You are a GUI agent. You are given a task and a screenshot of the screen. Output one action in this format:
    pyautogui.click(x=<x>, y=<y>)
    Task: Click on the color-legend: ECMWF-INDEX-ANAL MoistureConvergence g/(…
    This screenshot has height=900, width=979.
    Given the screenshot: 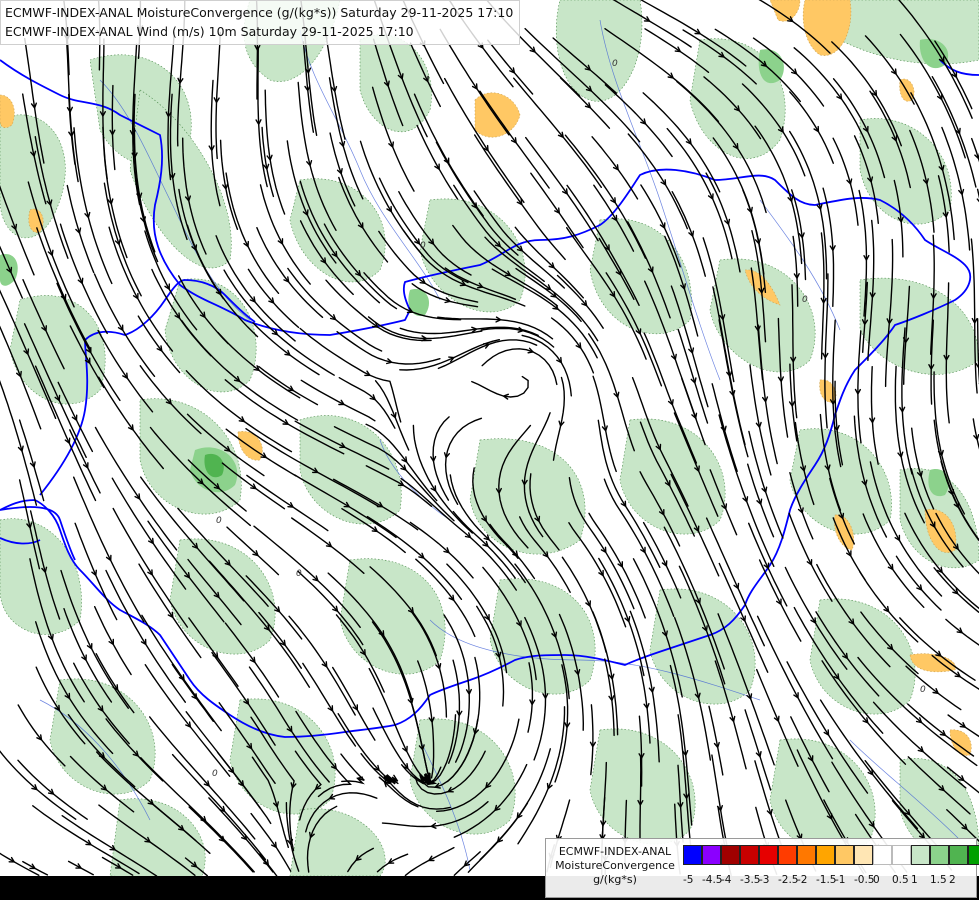 What is the action you would take?
    pyautogui.click(x=762, y=868)
    